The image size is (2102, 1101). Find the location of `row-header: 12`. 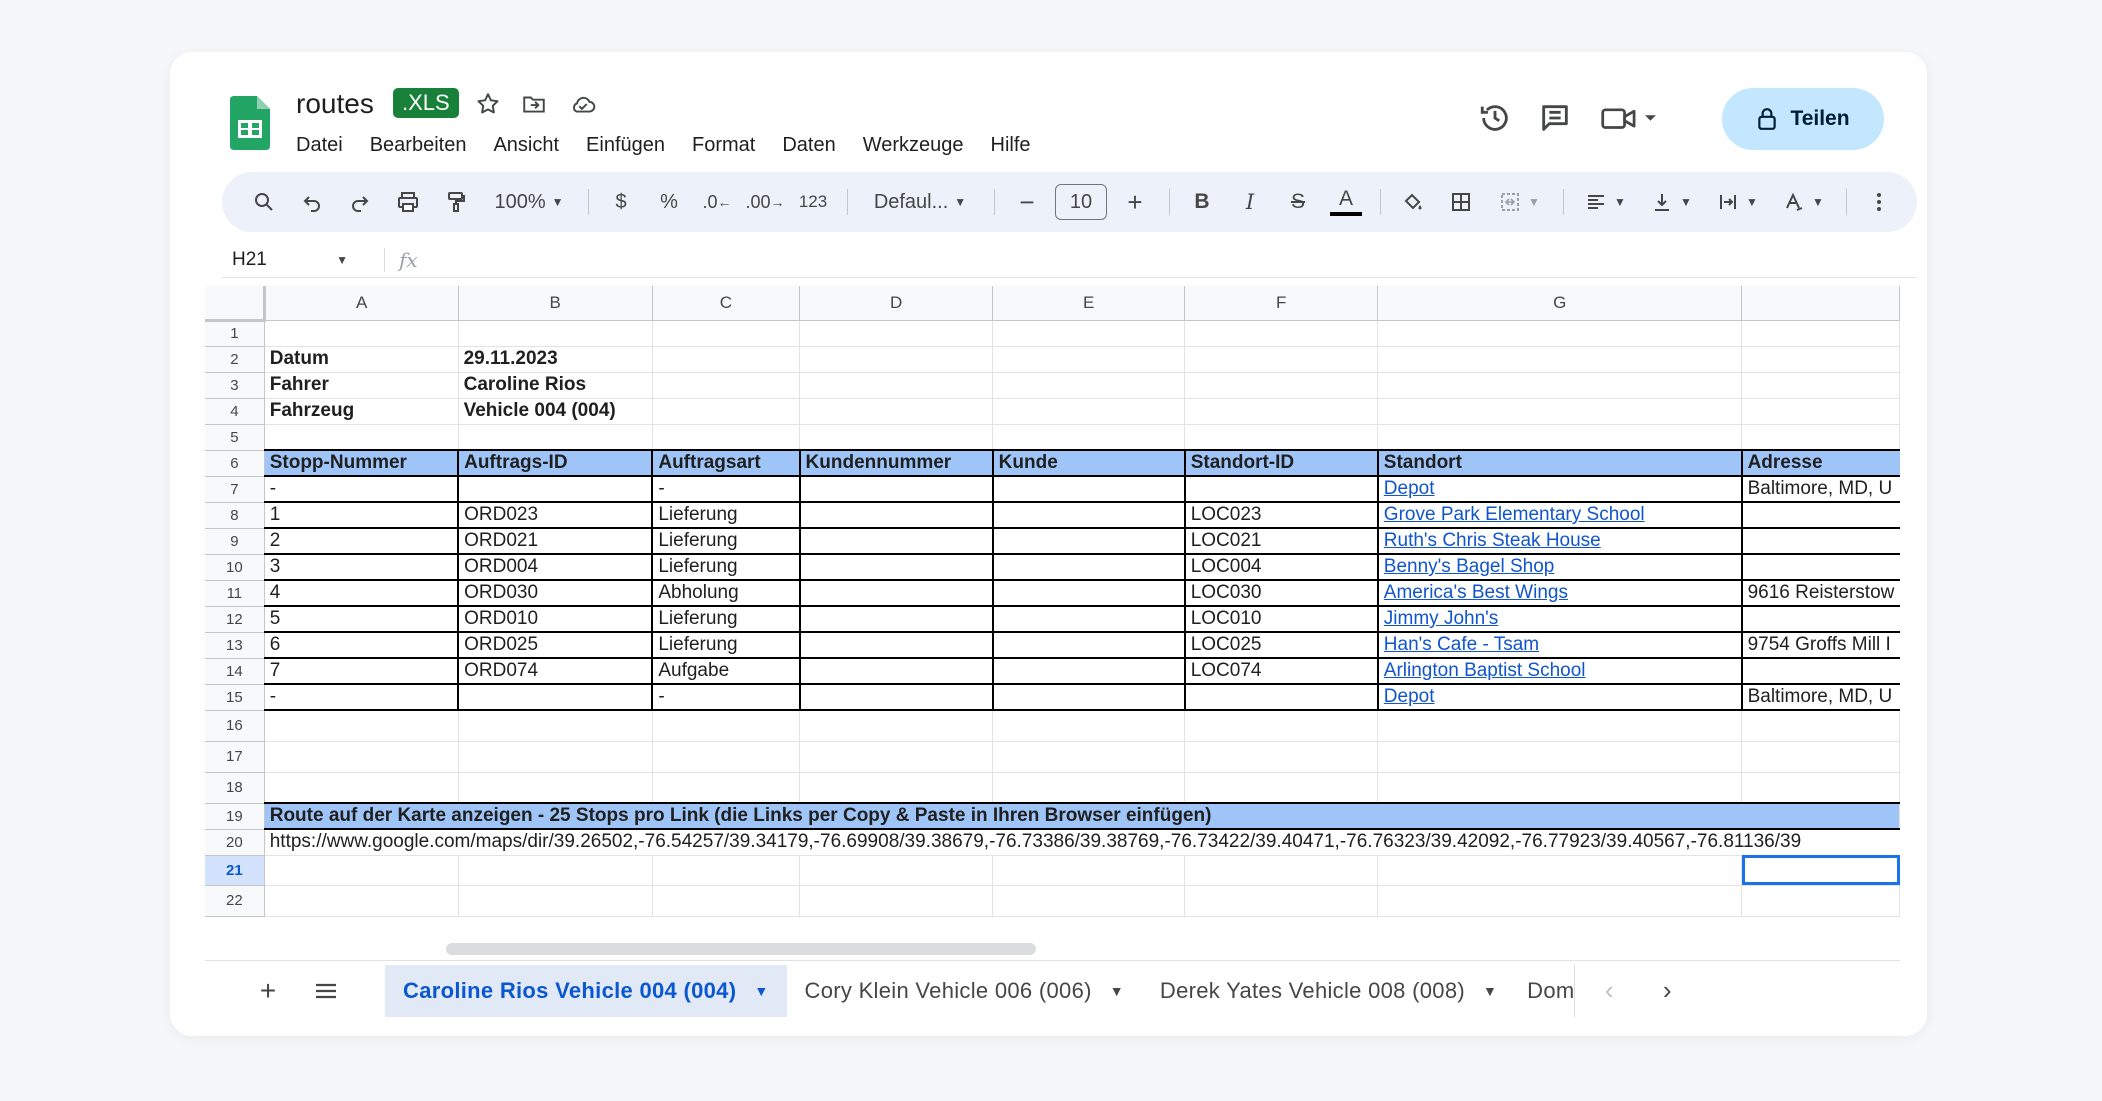

row-header: 12 is located at coordinates (235, 619).